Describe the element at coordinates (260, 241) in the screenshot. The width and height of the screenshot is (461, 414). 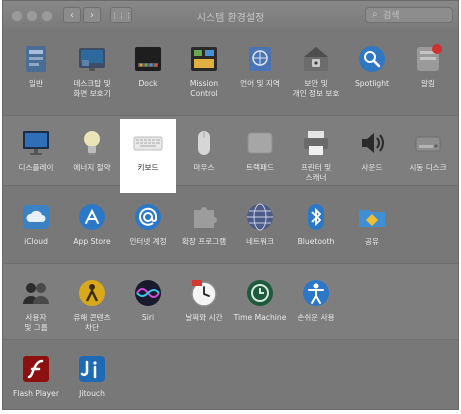
I see `pref-pane-label: 네트워크` at that location.